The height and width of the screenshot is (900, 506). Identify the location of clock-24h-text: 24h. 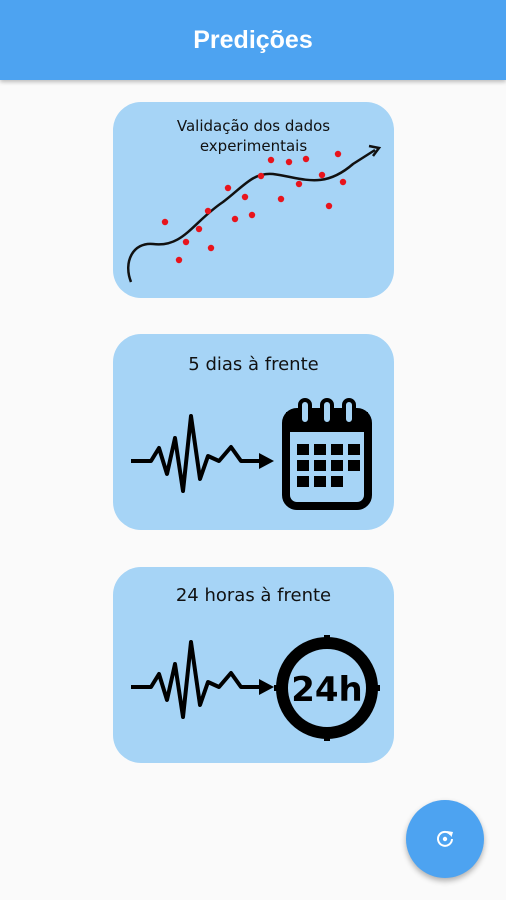
(327, 690).